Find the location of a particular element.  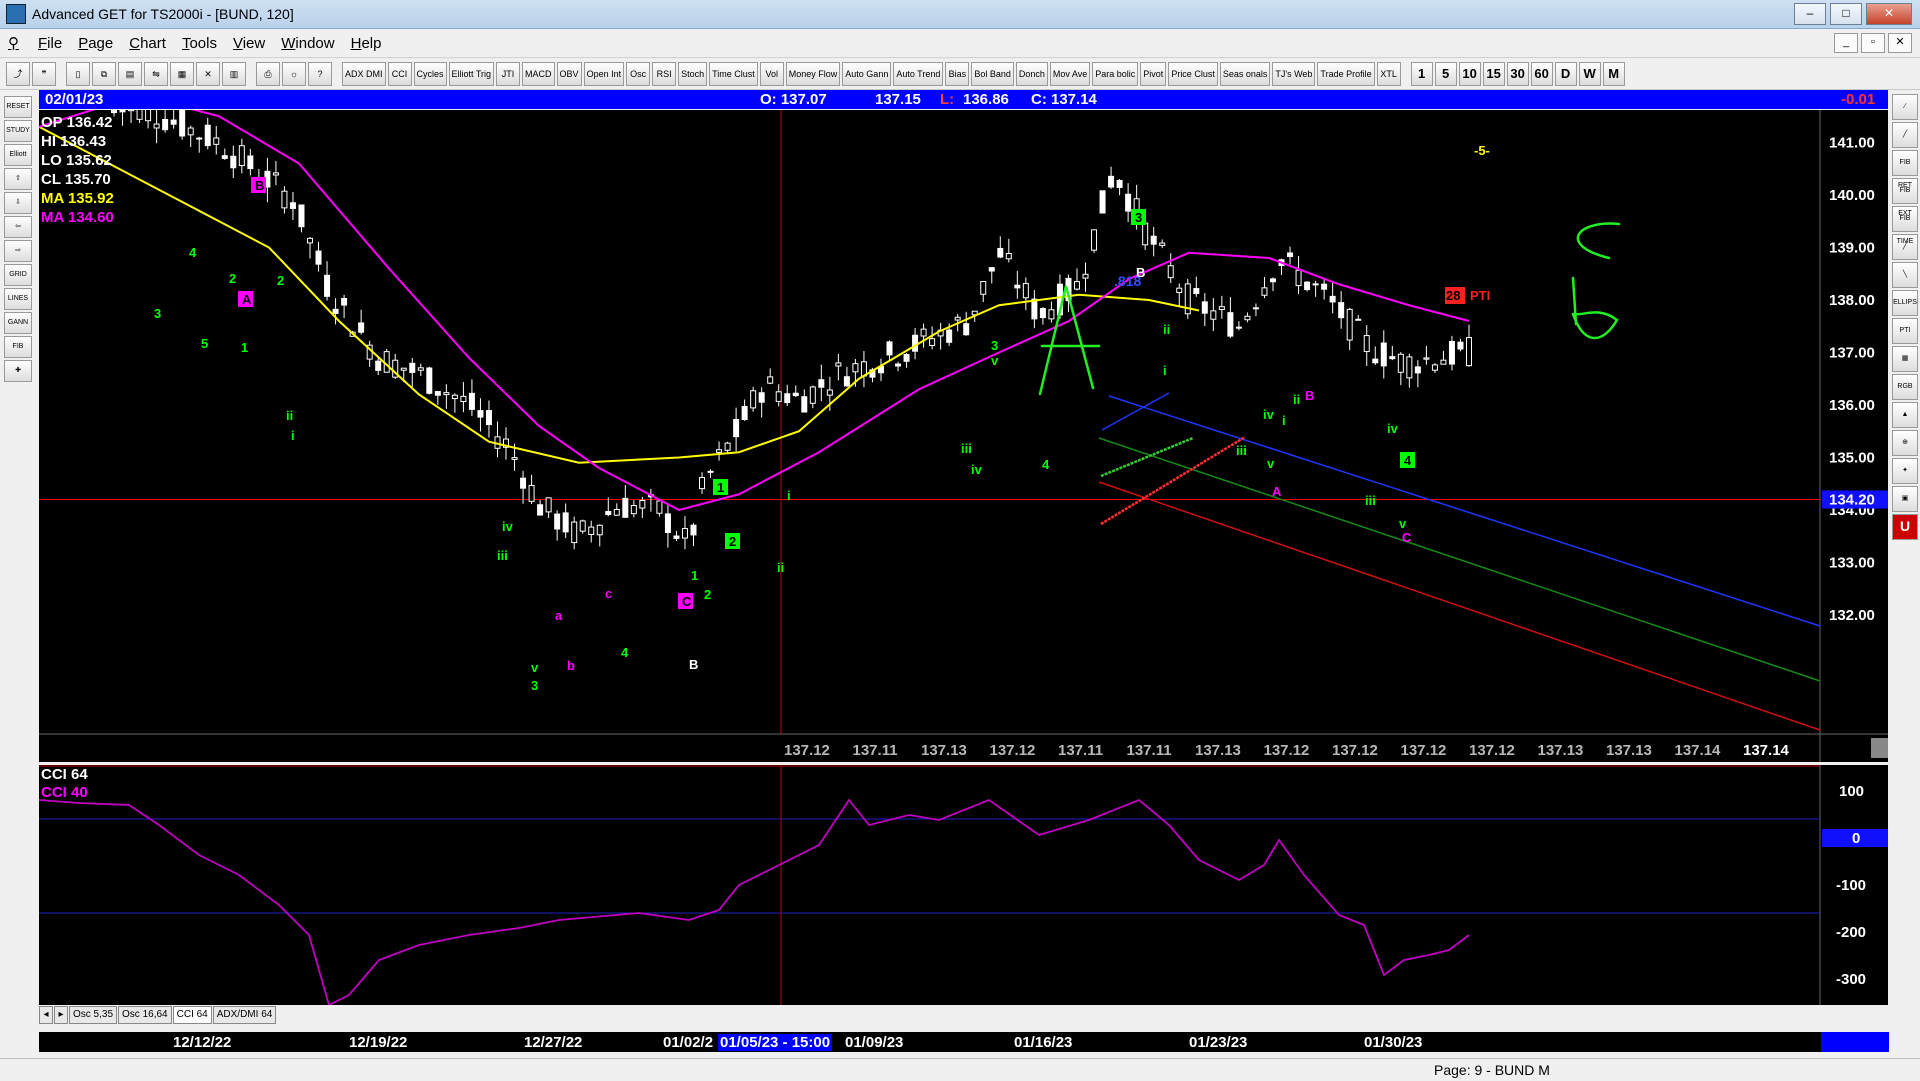

menu-window: Window is located at coordinates (307, 43).